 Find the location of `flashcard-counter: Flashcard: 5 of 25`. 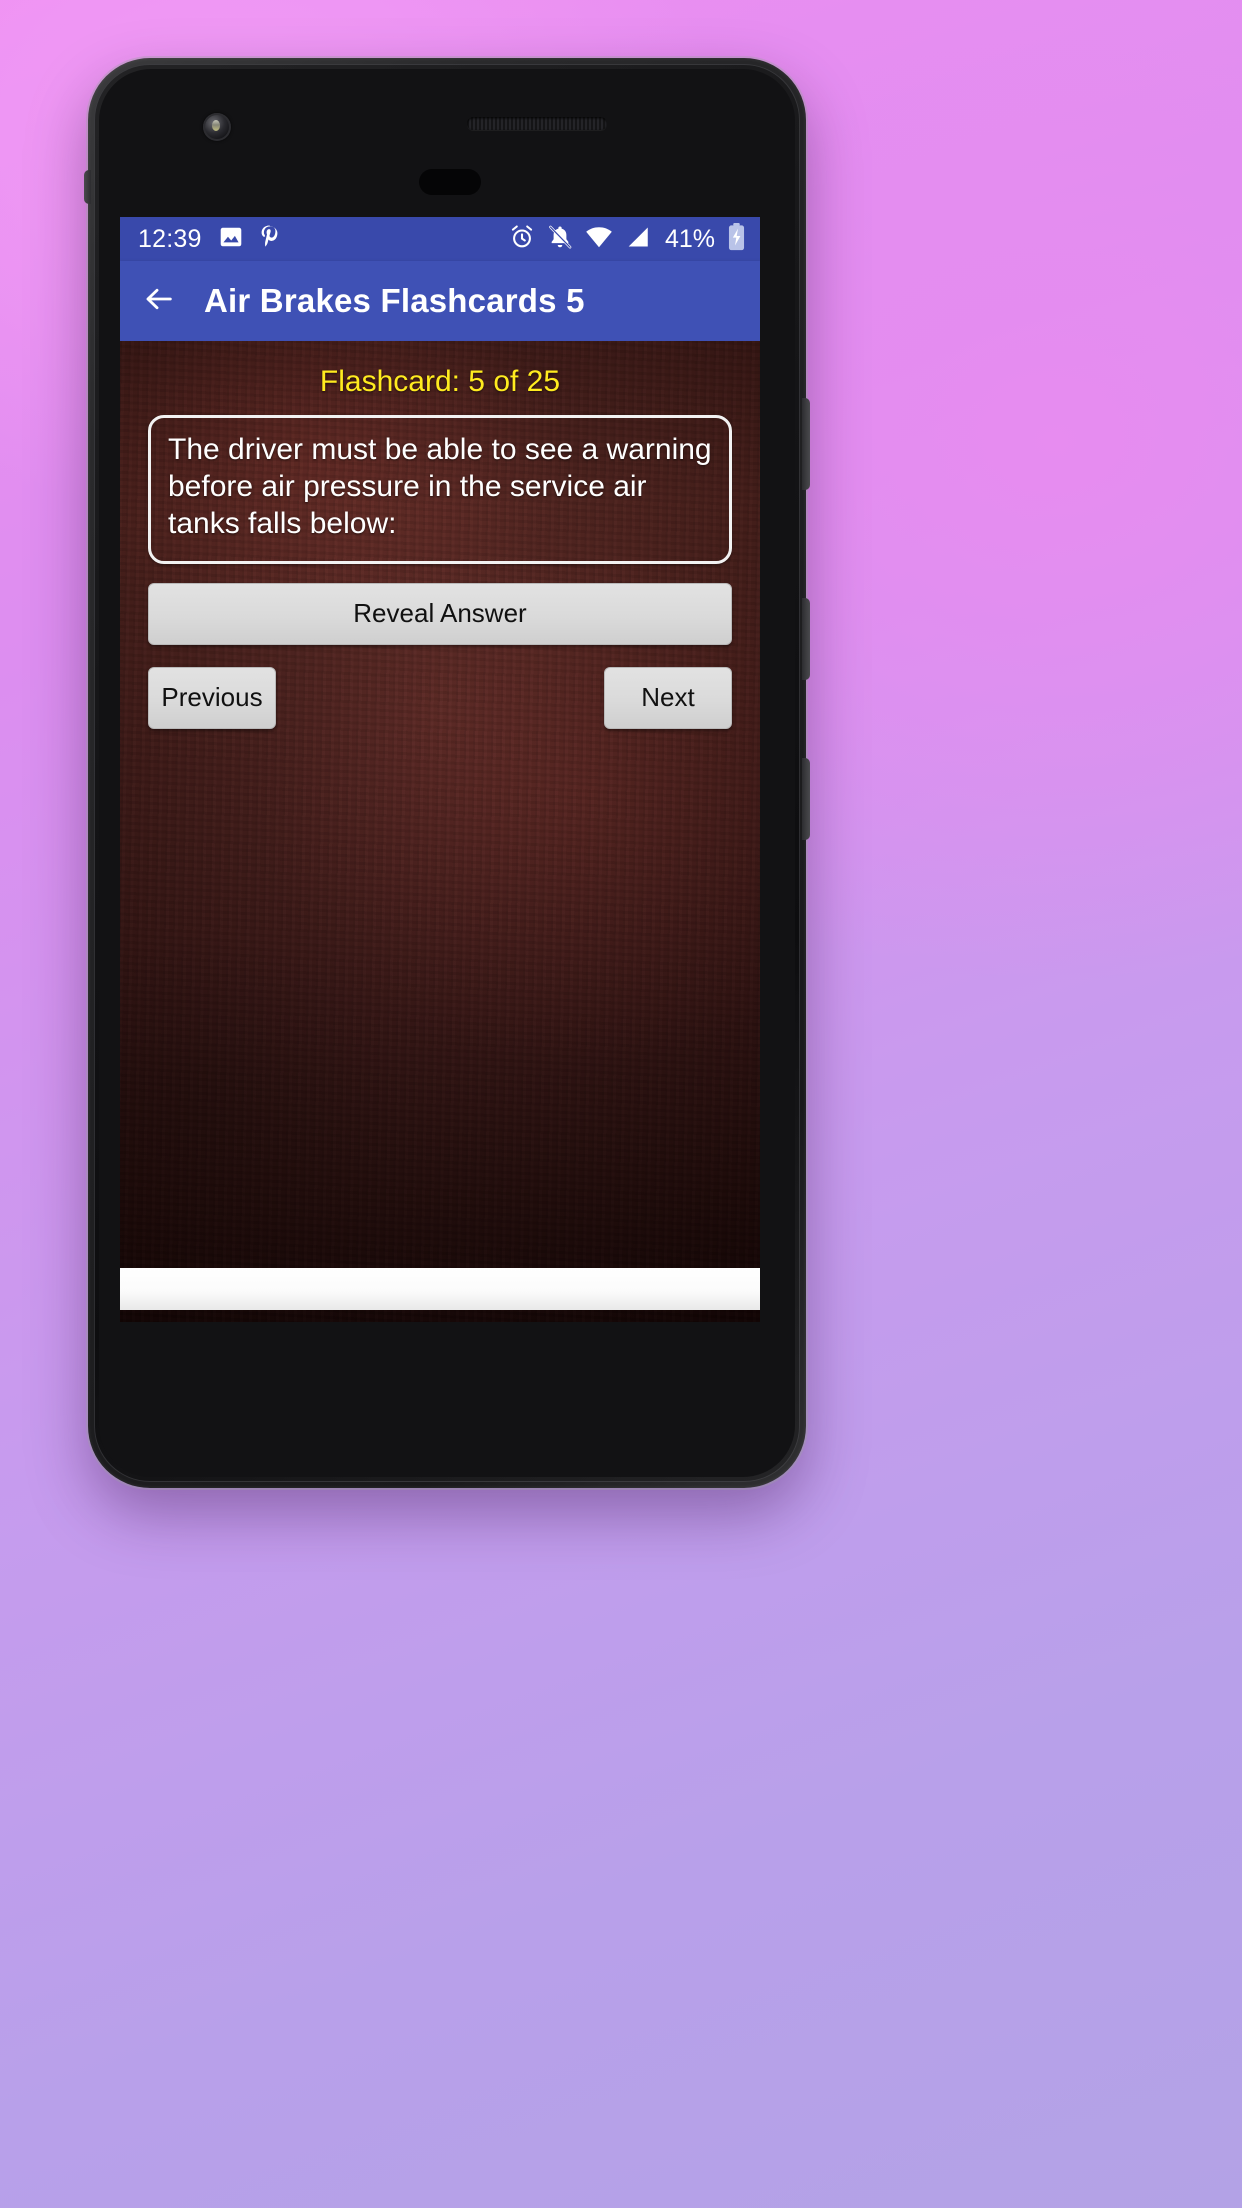

flashcard-counter: Flashcard: 5 of 25 is located at coordinates (440, 381).